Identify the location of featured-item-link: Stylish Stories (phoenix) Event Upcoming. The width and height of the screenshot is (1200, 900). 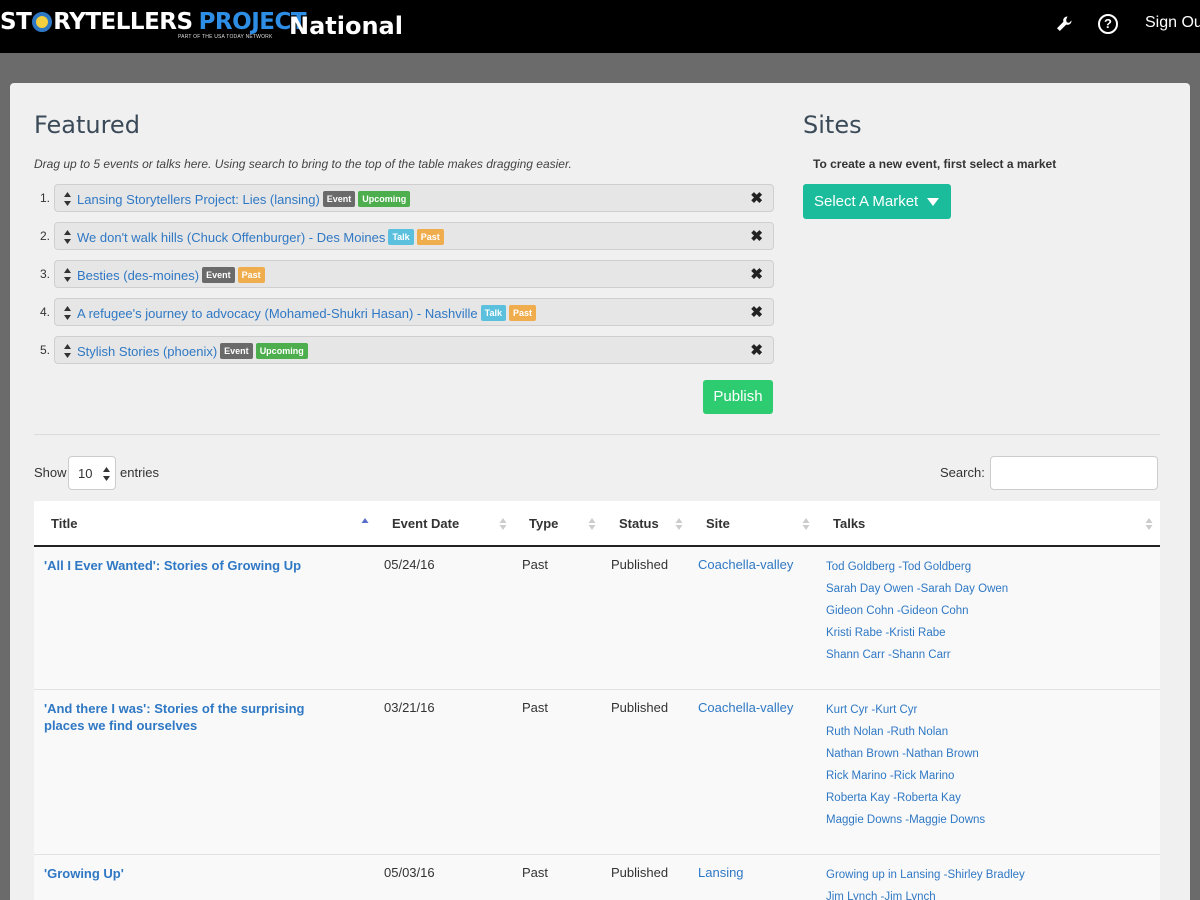
(192, 351).